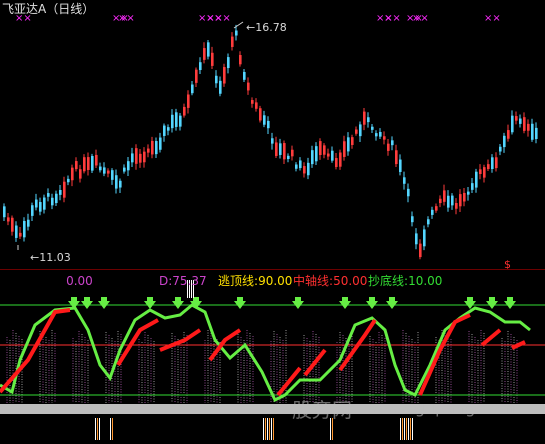 The image size is (545, 444). I want to click on price-low-label: ←11.03, so click(50, 257).